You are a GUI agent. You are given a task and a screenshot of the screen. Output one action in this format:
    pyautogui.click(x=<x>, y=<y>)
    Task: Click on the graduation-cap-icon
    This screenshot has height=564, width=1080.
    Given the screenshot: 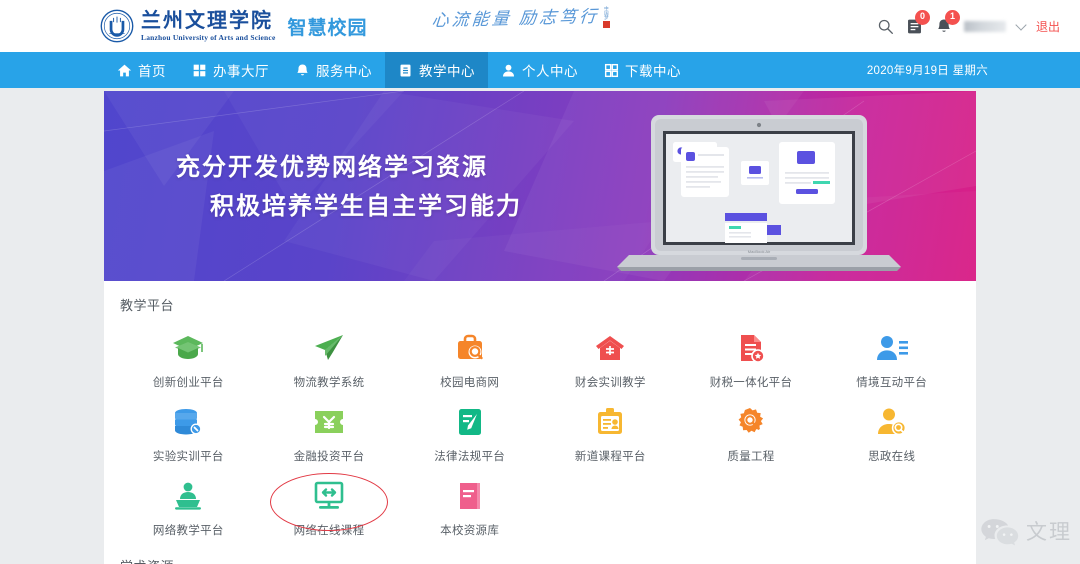 What is the action you would take?
    pyautogui.click(x=188, y=348)
    